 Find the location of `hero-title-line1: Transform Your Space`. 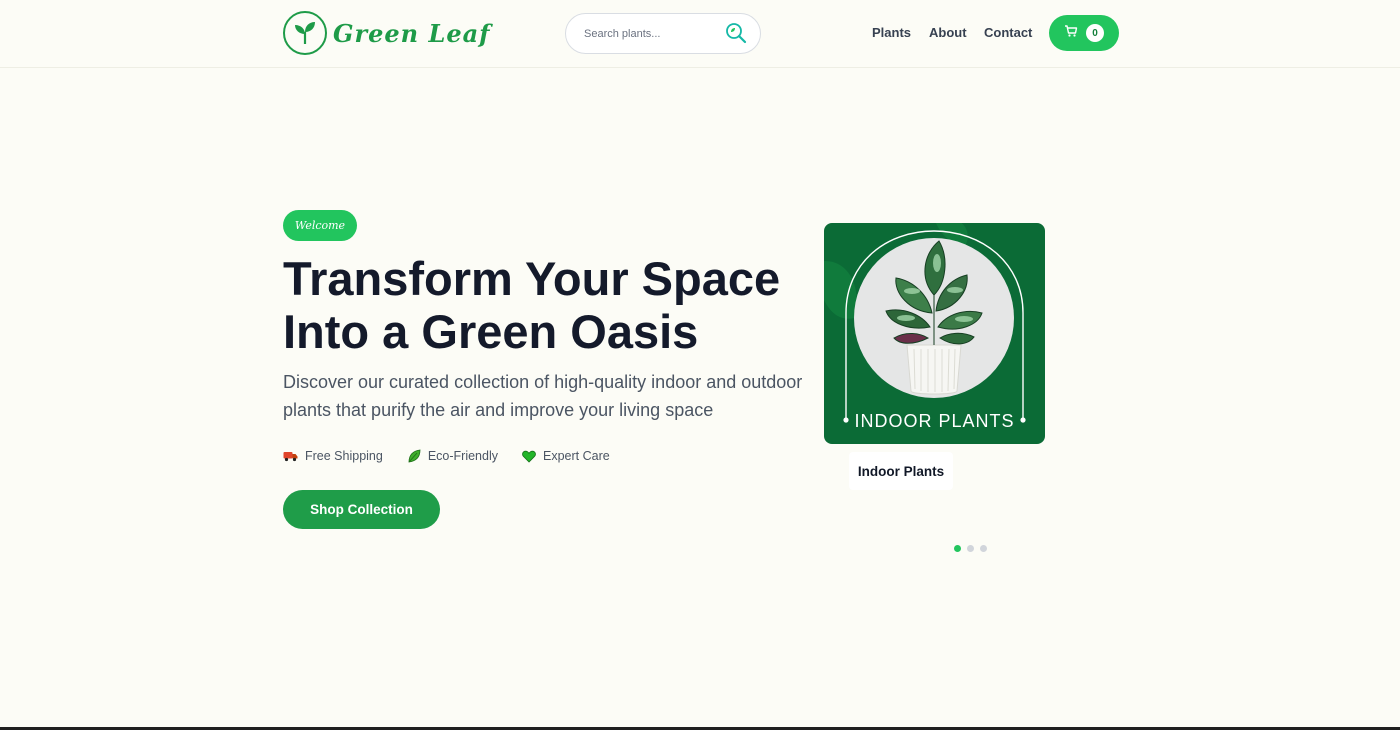

hero-title-line1: Transform Your Space is located at coordinates (532, 278).